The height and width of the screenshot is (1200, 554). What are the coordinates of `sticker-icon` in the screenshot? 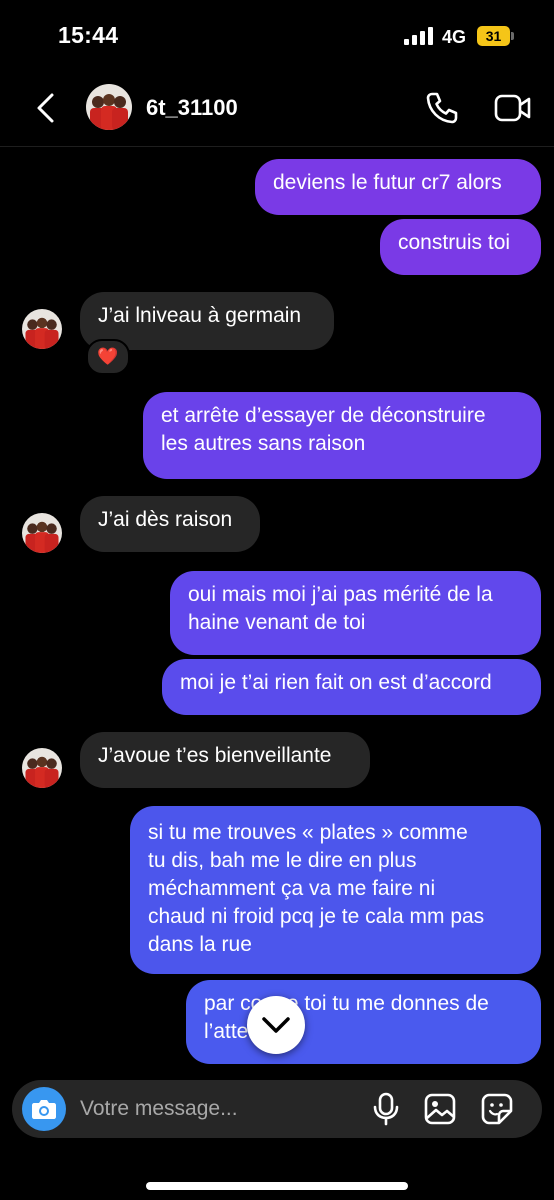 It's located at (497, 1109).